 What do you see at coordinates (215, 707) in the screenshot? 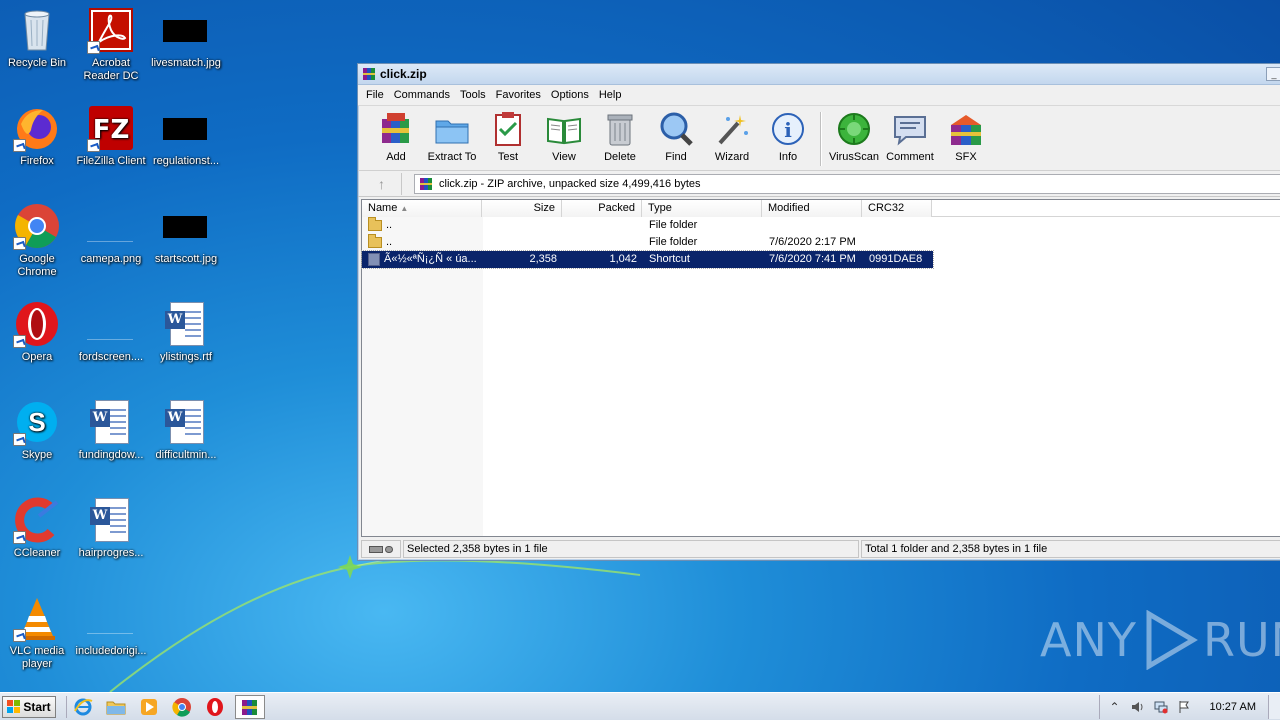
I see `taskbar-opera` at bounding box center [215, 707].